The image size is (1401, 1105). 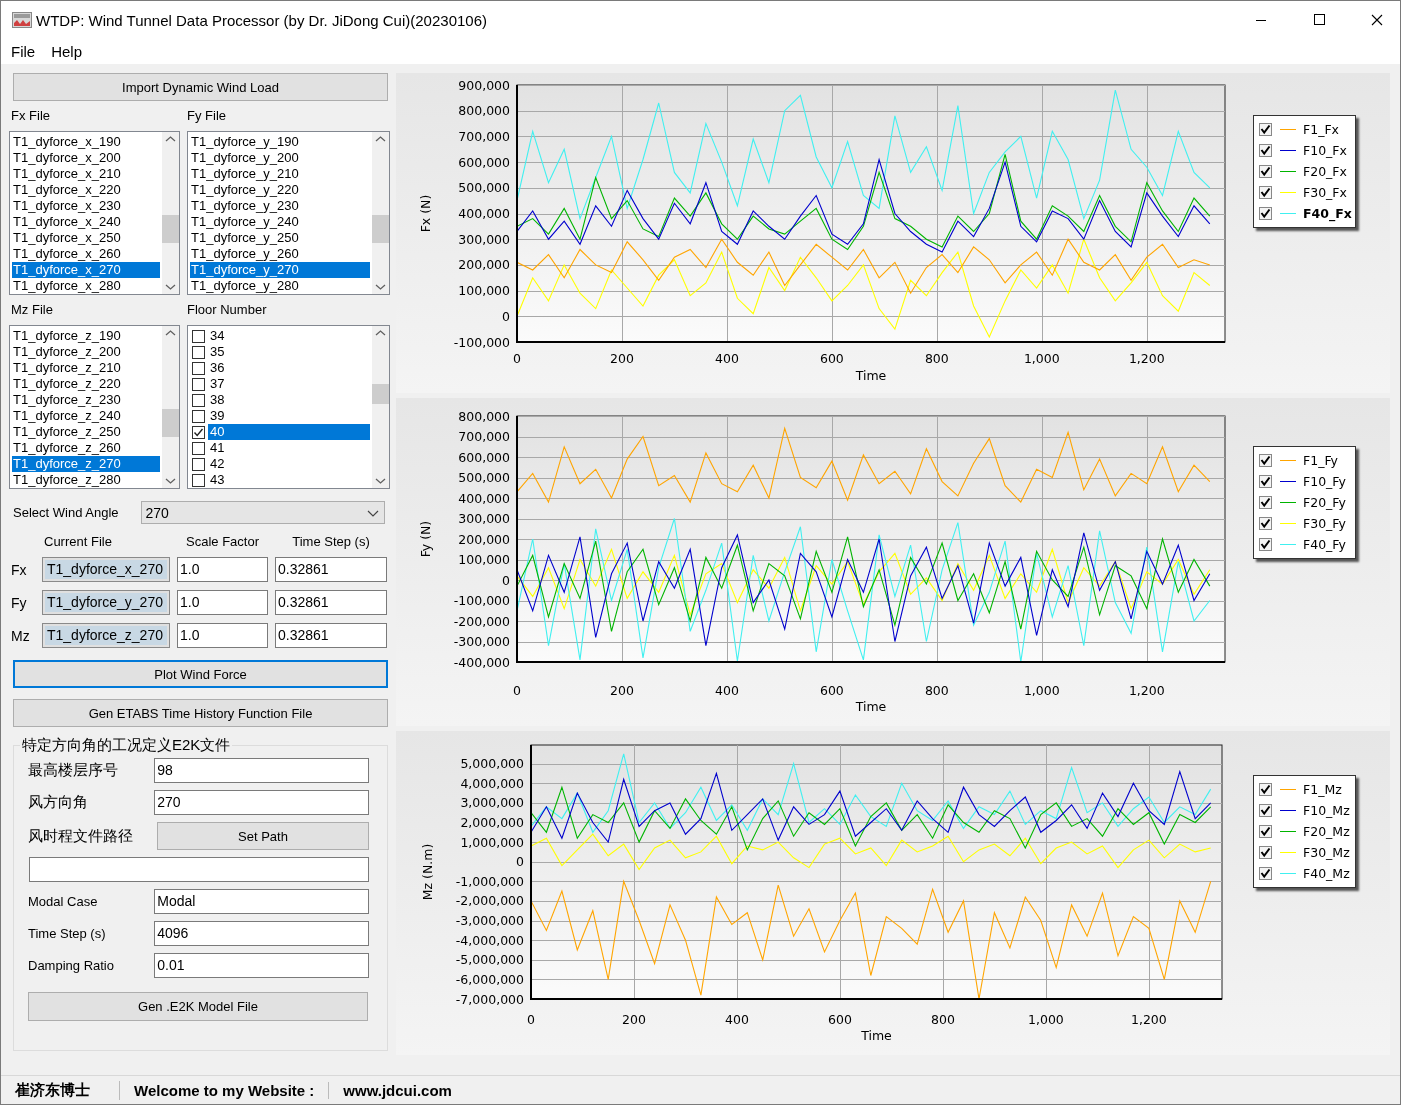 I want to click on list-item: T1_dyforce_z_190, so click(x=86, y=336).